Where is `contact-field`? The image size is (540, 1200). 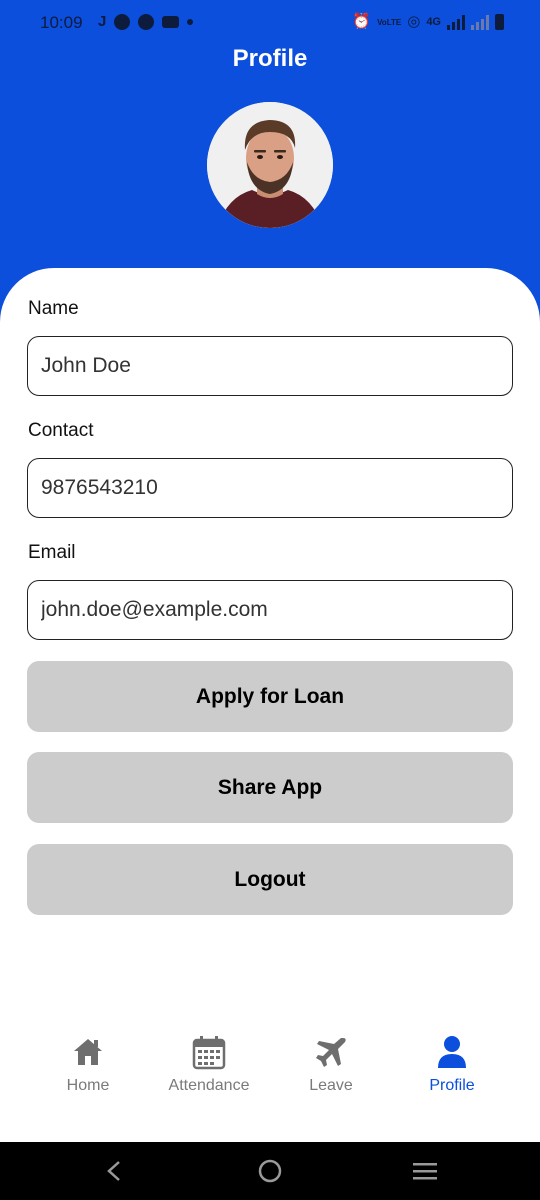 contact-field is located at coordinates (270, 488).